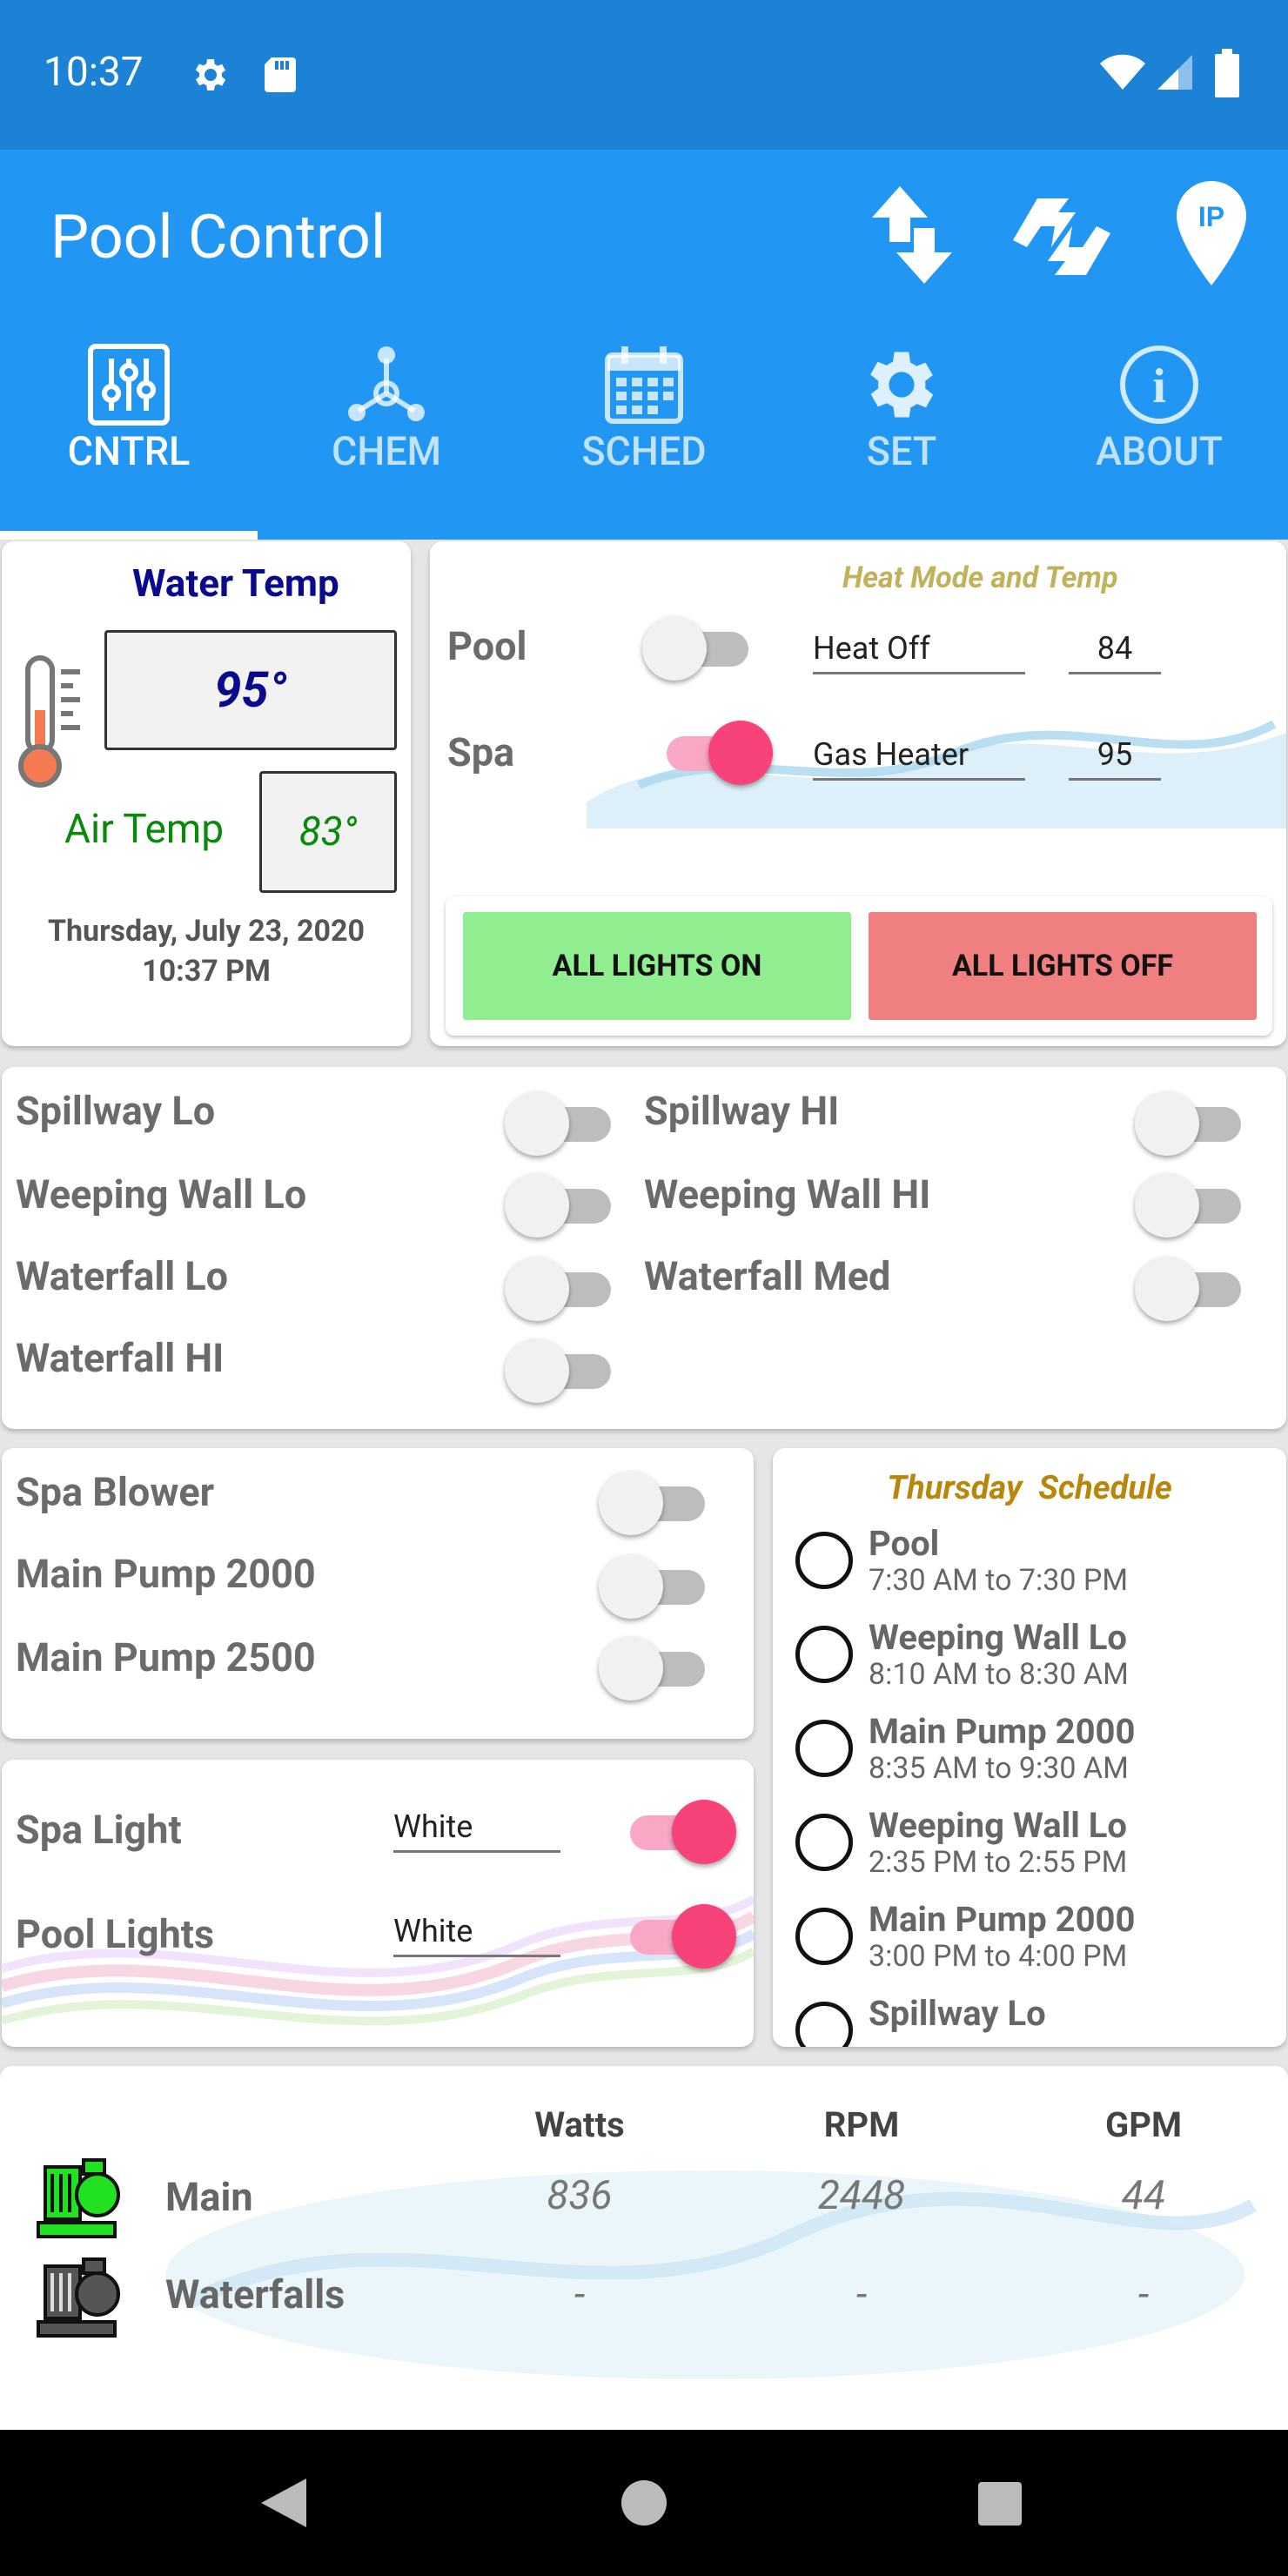 This screenshot has width=1288, height=2576. Describe the element at coordinates (980, 577) in the screenshot. I see `heat-title: Heat Mode and Temp` at that location.